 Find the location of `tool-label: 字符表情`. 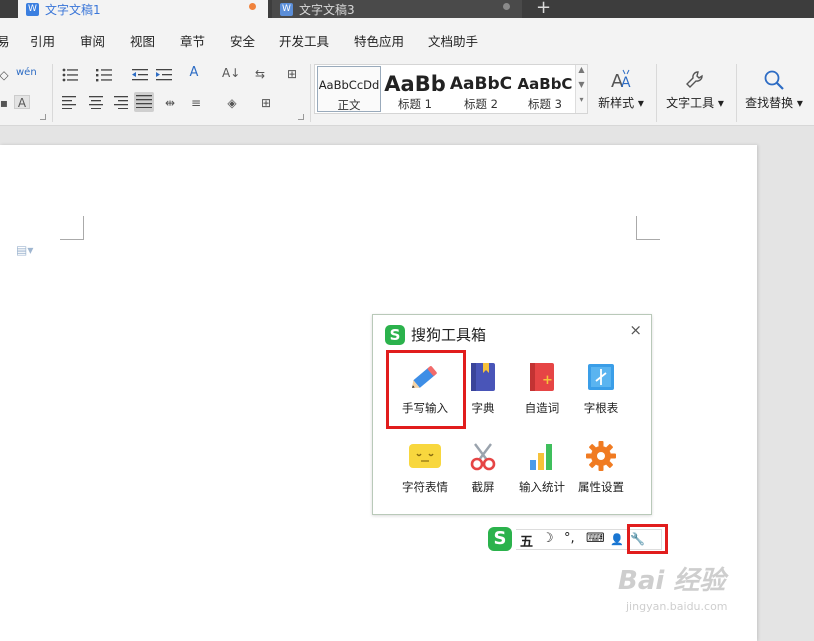

tool-label: 字符表情 is located at coordinates (425, 487).